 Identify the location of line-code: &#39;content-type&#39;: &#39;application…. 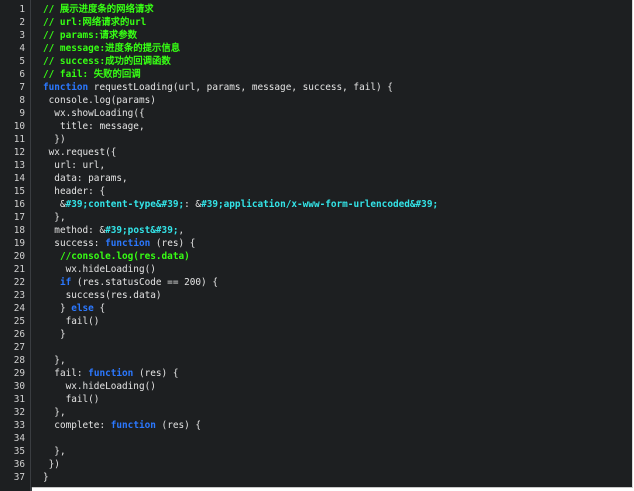
(240, 204).